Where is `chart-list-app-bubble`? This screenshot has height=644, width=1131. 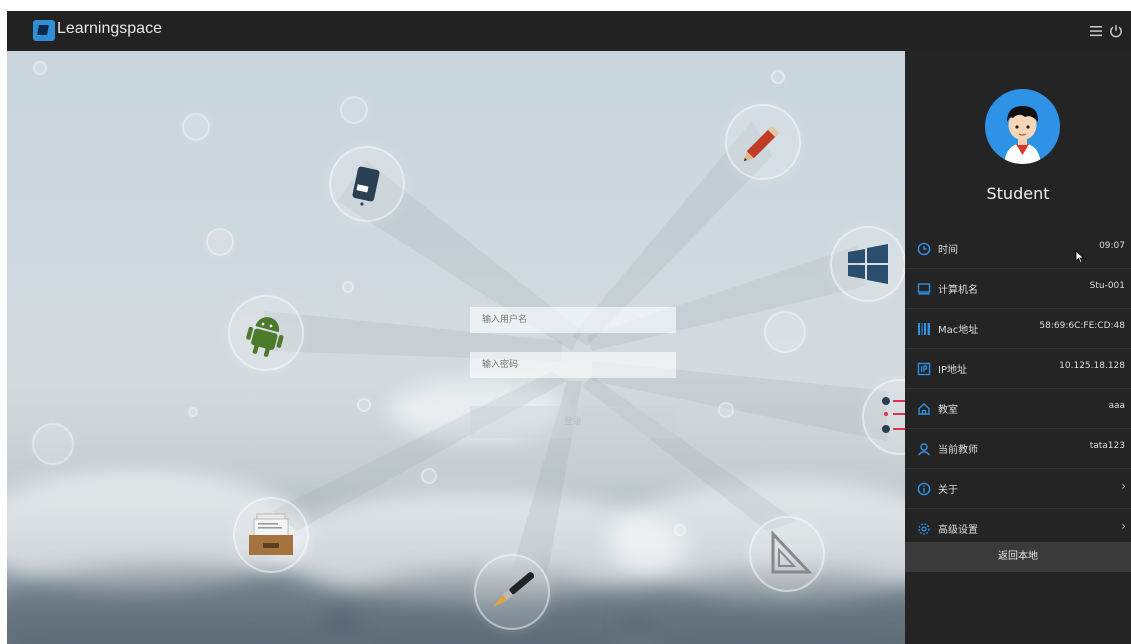 chart-list-app-bubble is located at coordinates (883, 417).